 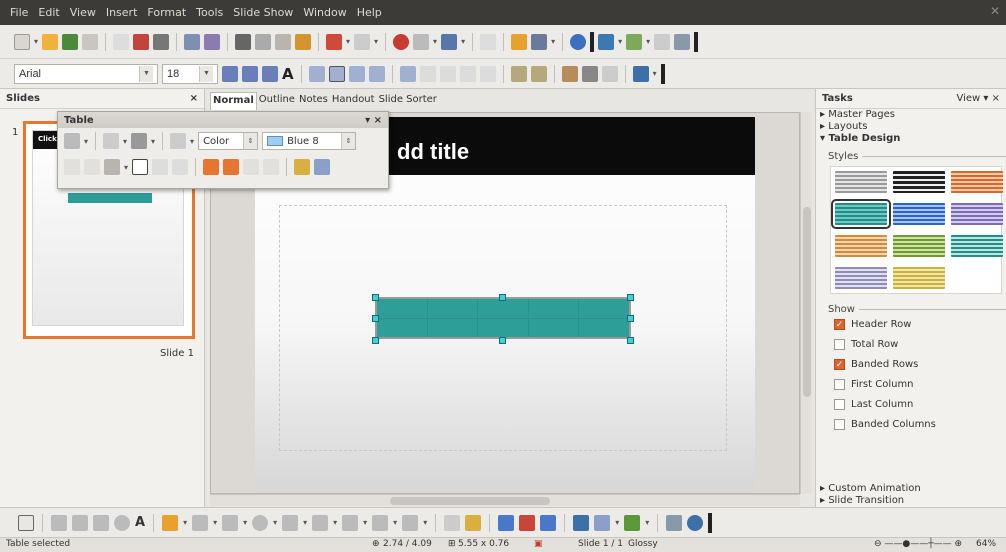 What do you see at coordinates (250, 141) in the screenshot?
I see `chevron-down-icon: ⇕` at bounding box center [250, 141].